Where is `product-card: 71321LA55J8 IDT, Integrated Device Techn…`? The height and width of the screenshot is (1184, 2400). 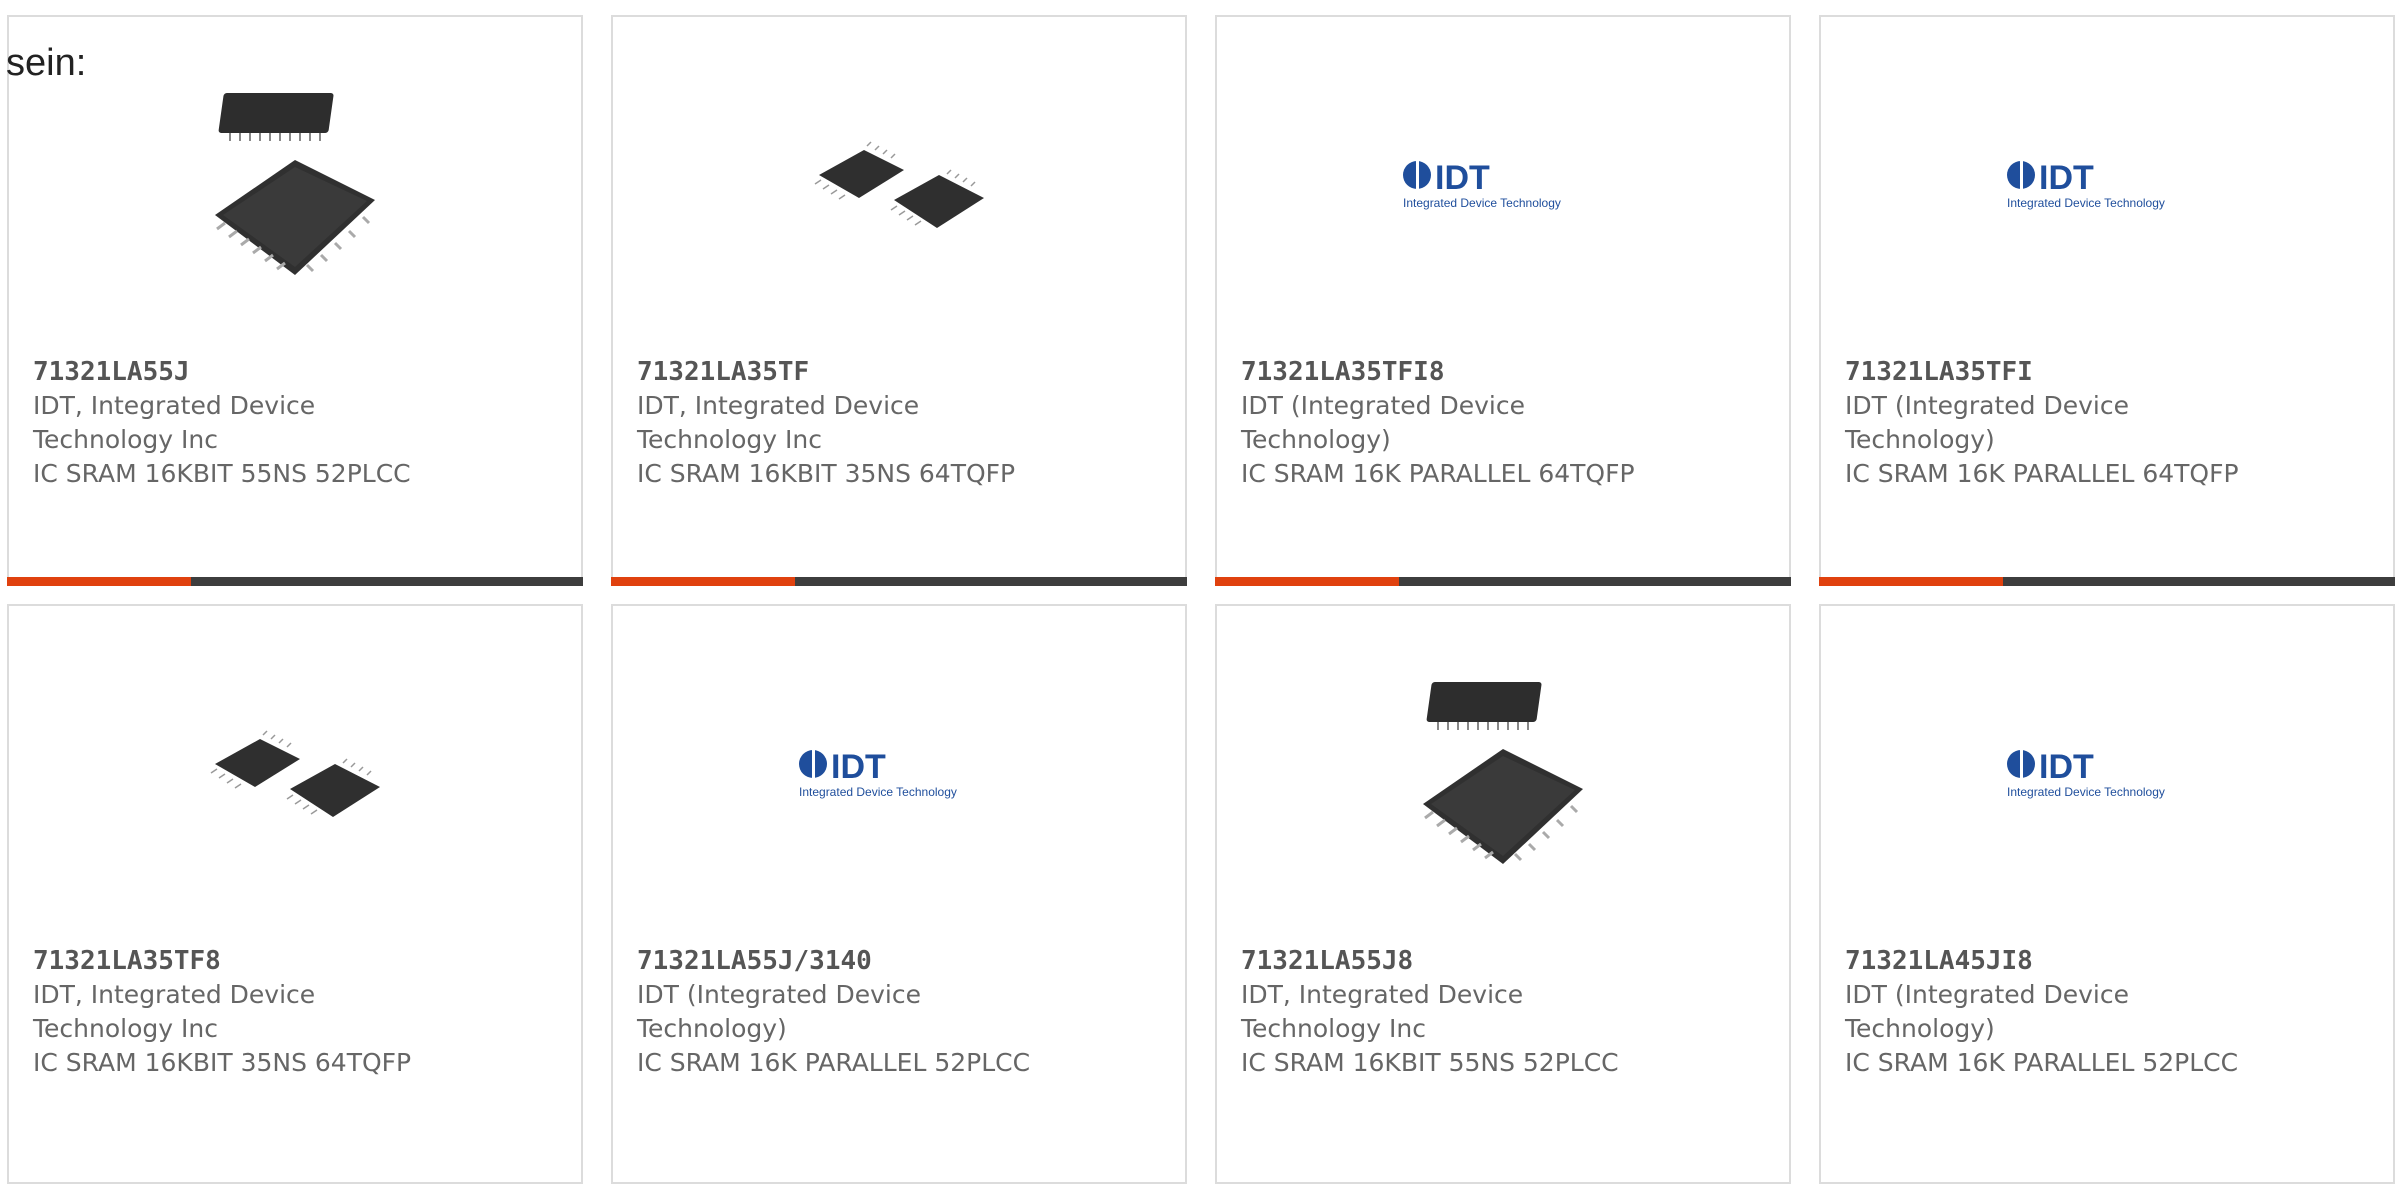
product-card: 71321LA55J8 IDT, Integrated Device Techn… is located at coordinates (1503, 894).